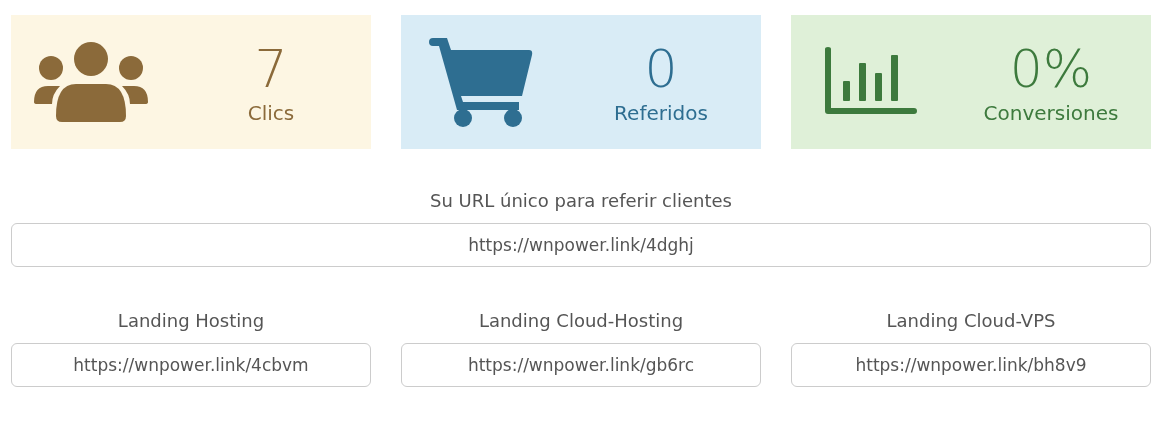  I want to click on users-icon, so click(91, 82).